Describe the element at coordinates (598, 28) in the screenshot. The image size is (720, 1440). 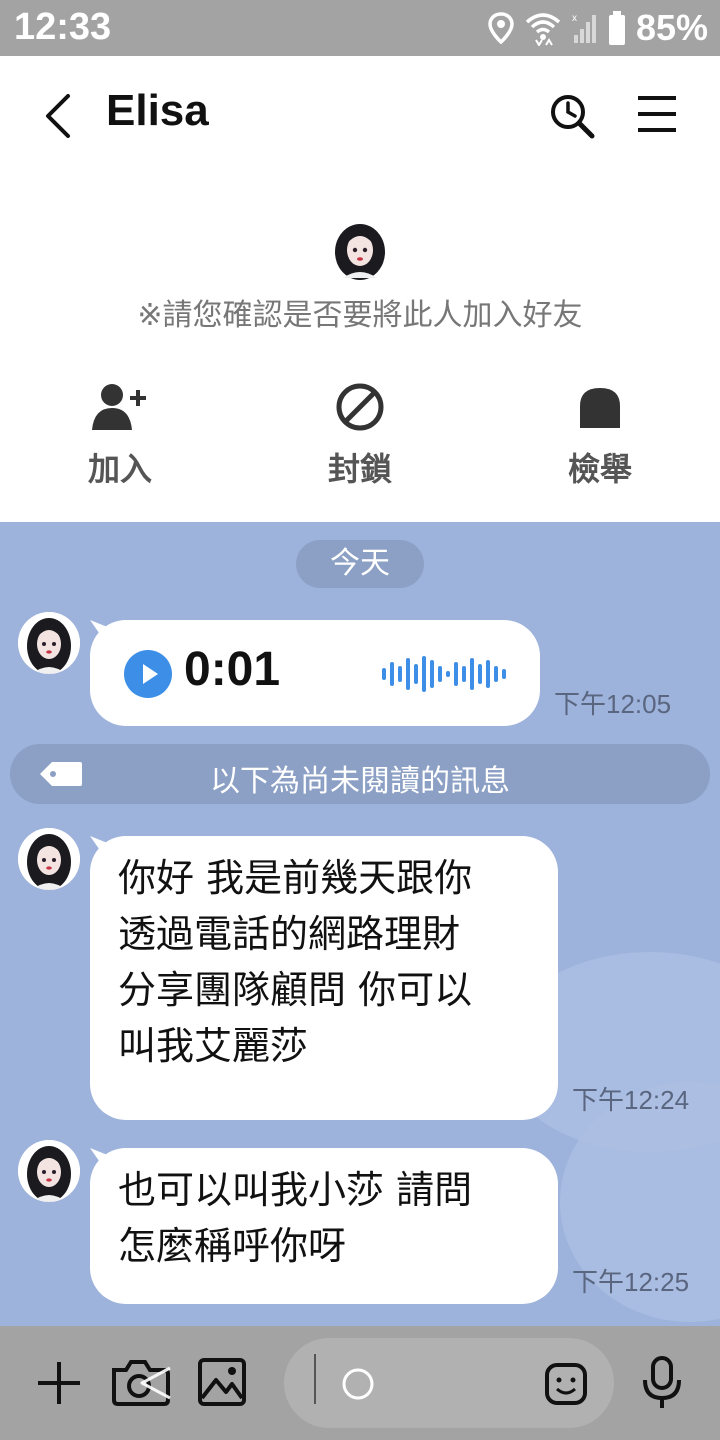
I see `status-icons: x 85%` at that location.